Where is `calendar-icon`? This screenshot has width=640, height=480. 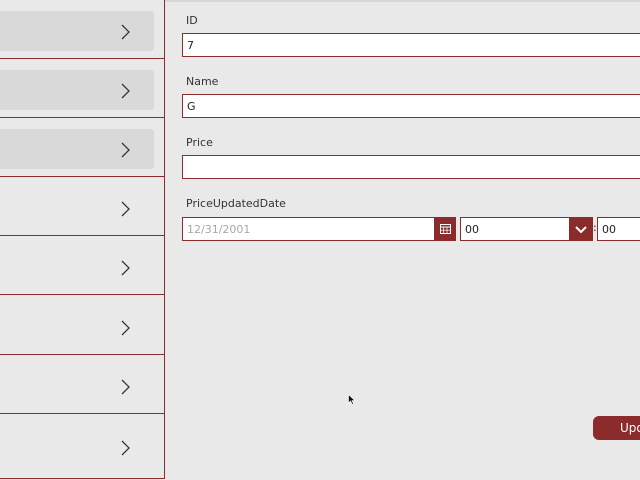
calendar-icon is located at coordinates (445, 229).